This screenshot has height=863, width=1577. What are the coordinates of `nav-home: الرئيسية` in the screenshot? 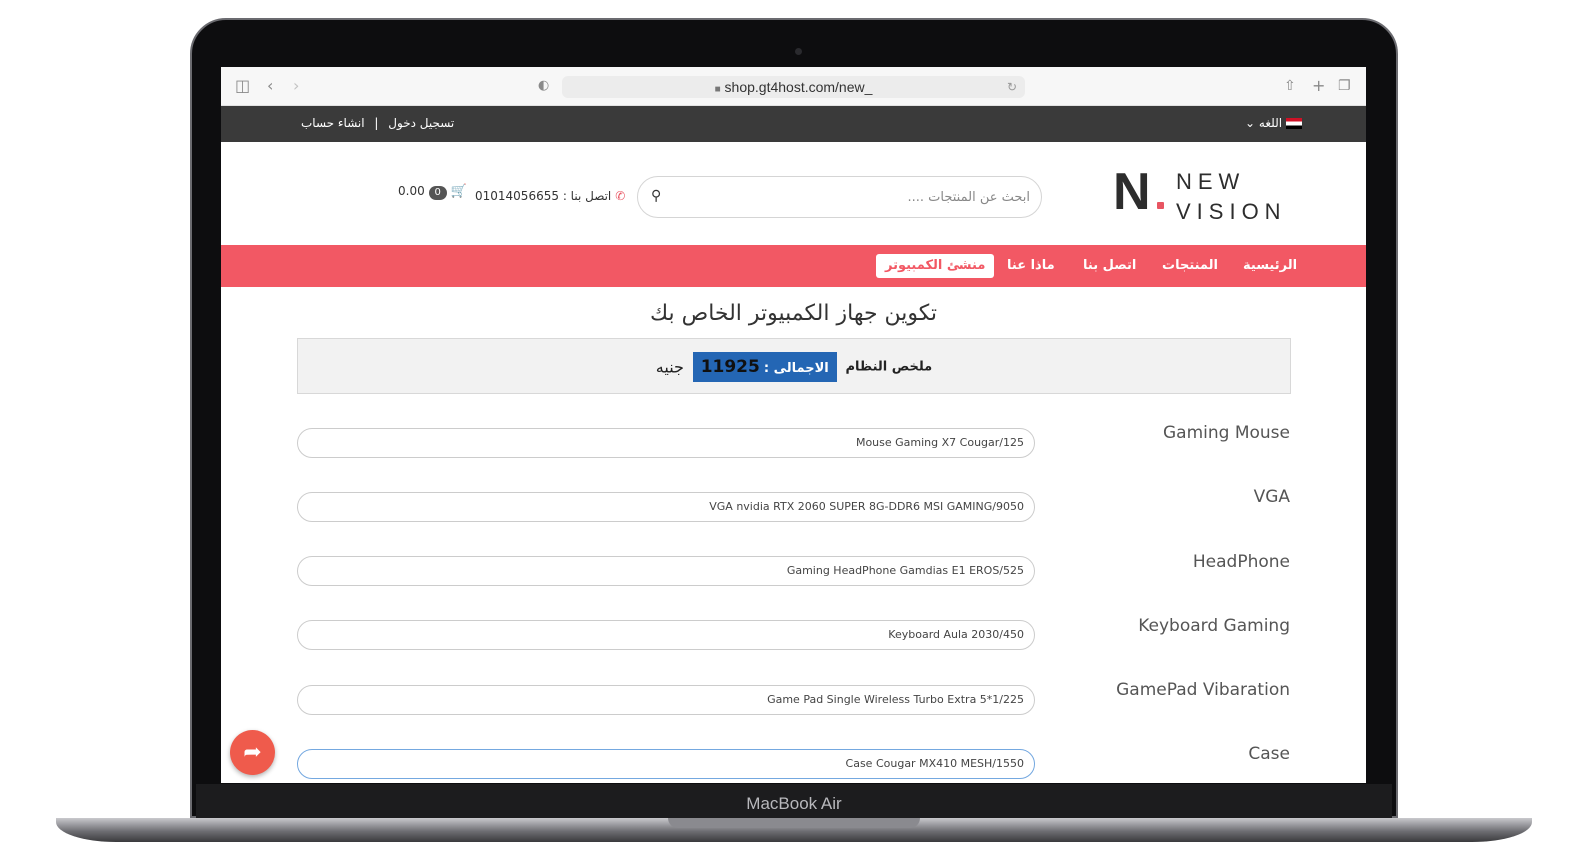 It's located at (1270, 266).